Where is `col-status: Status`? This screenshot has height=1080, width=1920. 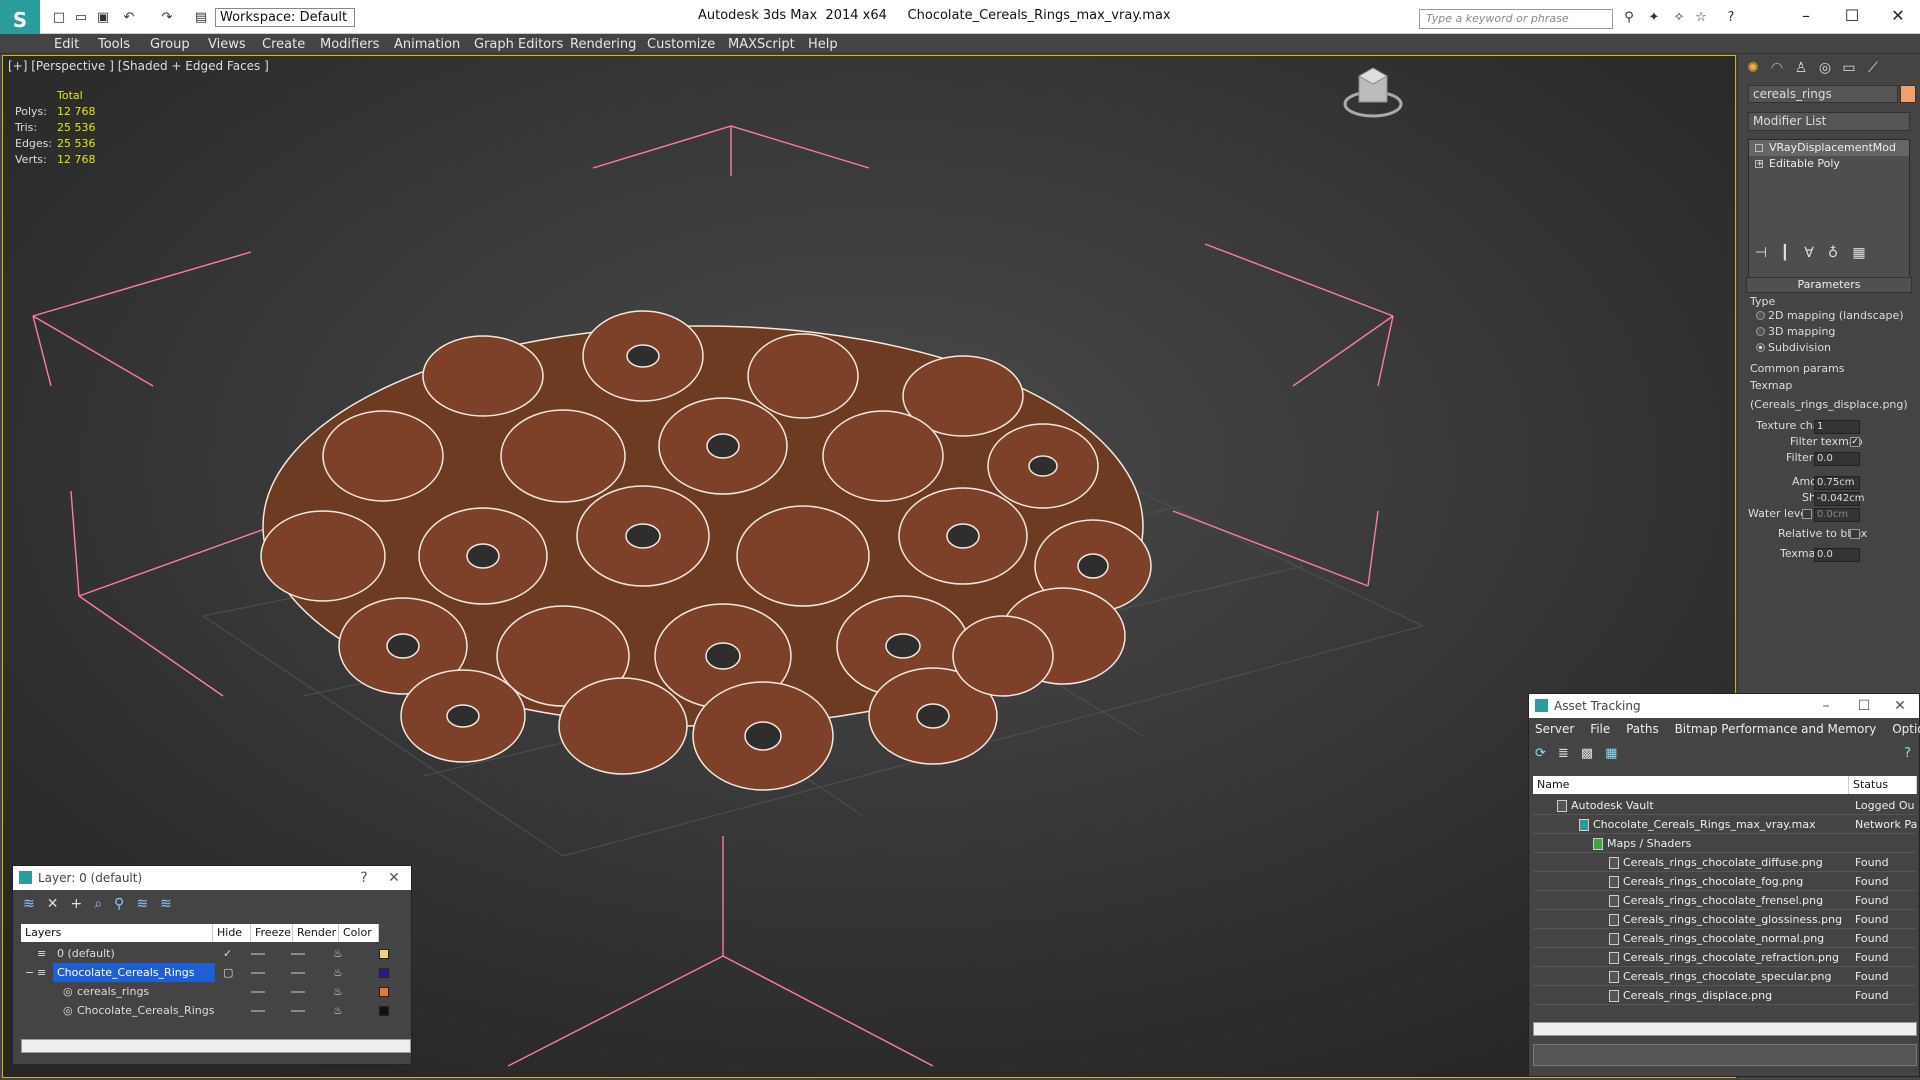 col-status: Status is located at coordinates (1883, 785).